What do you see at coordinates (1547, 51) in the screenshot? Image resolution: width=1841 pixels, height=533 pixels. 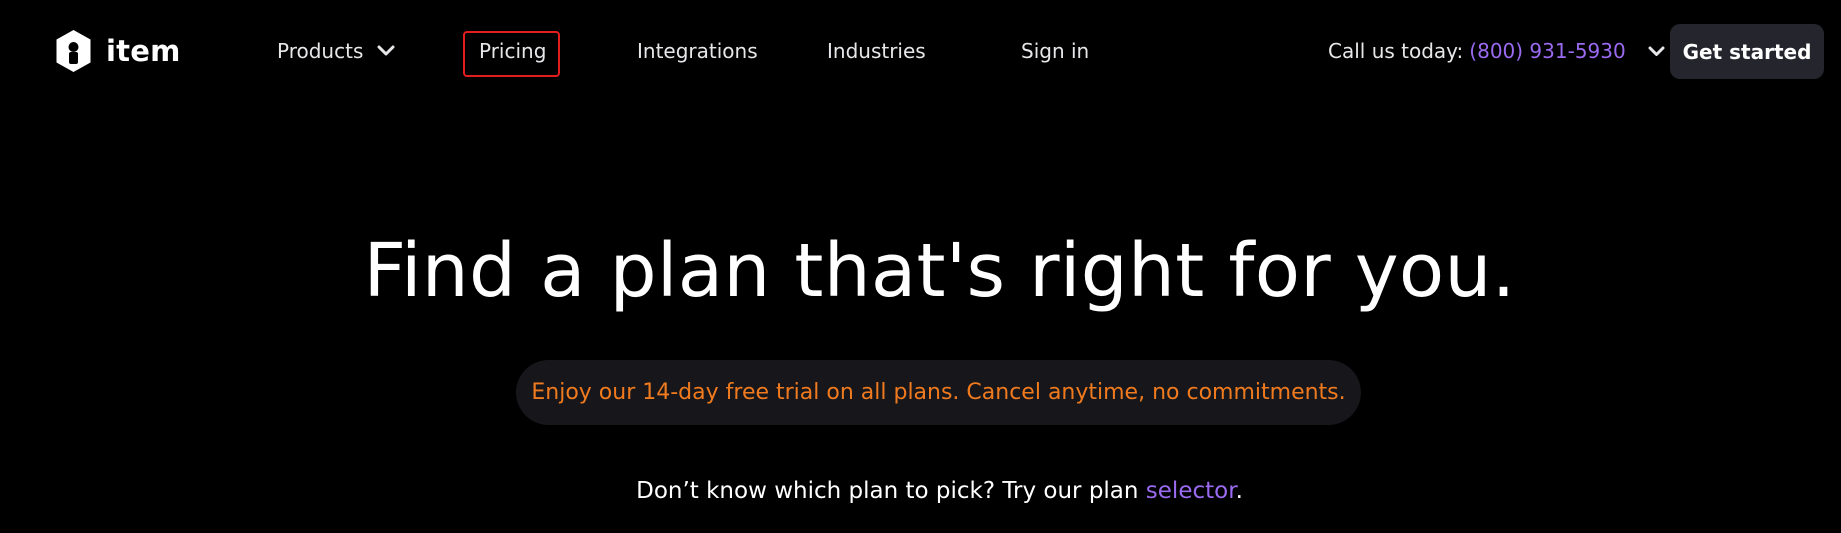 I see `contact-phone-link: (800) 931-5930` at bounding box center [1547, 51].